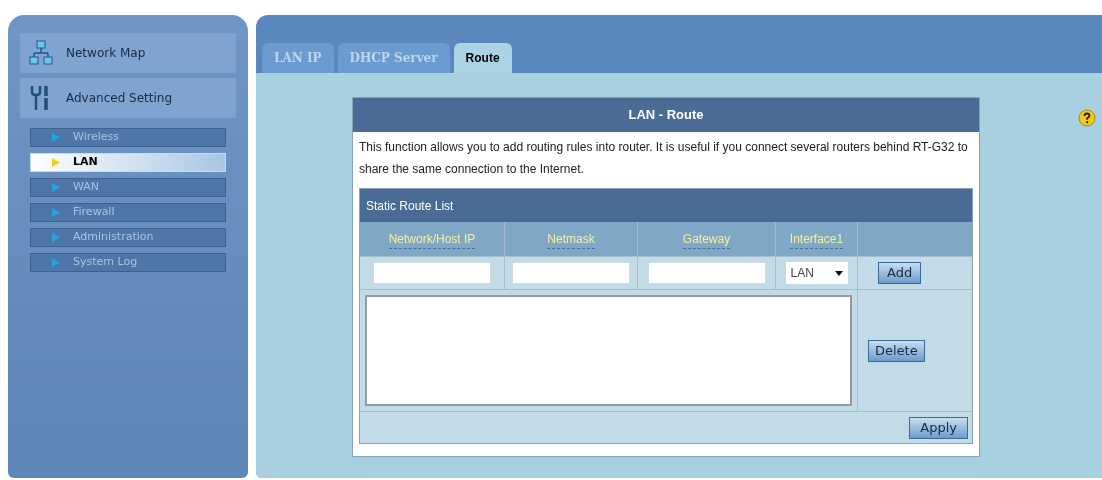 This screenshot has height=480, width=1102. Describe the element at coordinates (608, 350) in the screenshot. I see `route-list` at that location.